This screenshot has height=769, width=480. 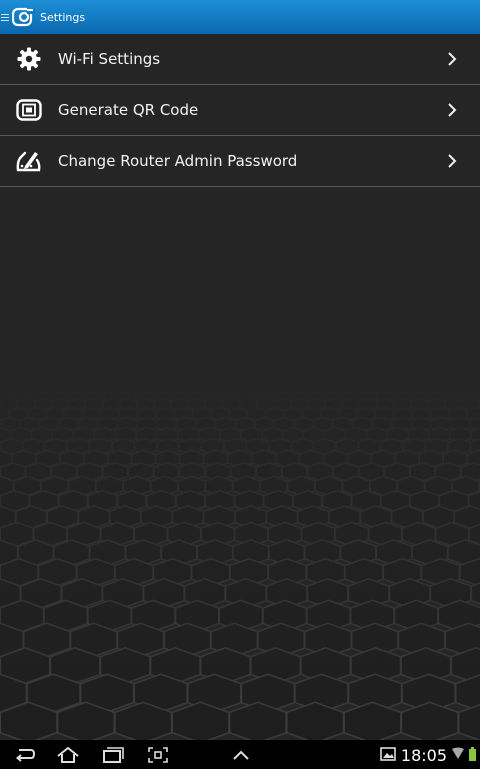 I want to click on password-edit-icon, so click(x=29, y=161).